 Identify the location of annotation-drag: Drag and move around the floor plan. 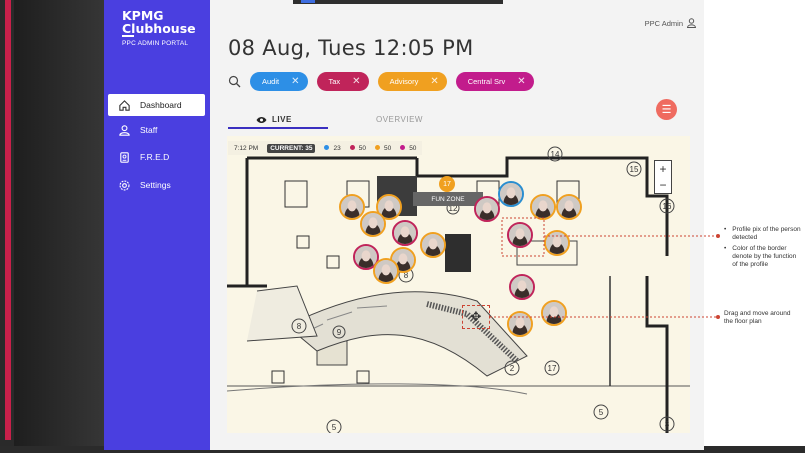
(757, 317).